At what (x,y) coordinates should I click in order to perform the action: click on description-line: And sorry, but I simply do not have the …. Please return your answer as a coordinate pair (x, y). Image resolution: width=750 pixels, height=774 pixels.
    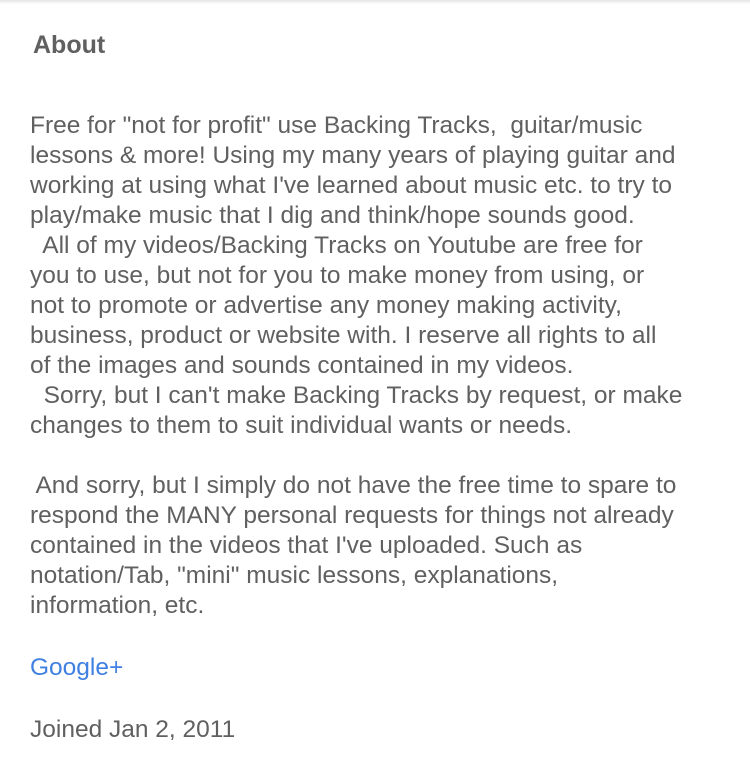
    Looking at the image, I should click on (353, 485).